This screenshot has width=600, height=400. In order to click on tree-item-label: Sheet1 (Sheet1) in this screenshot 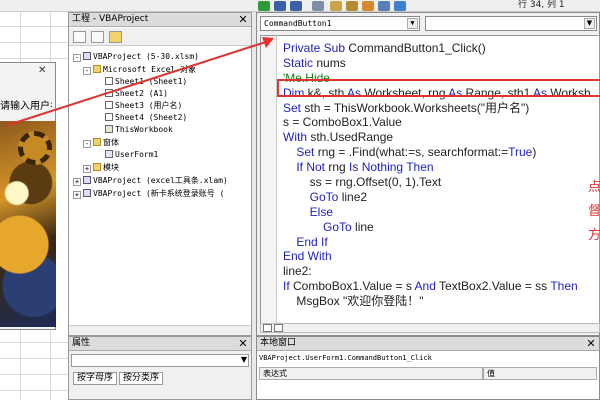, I will do `click(151, 81)`.